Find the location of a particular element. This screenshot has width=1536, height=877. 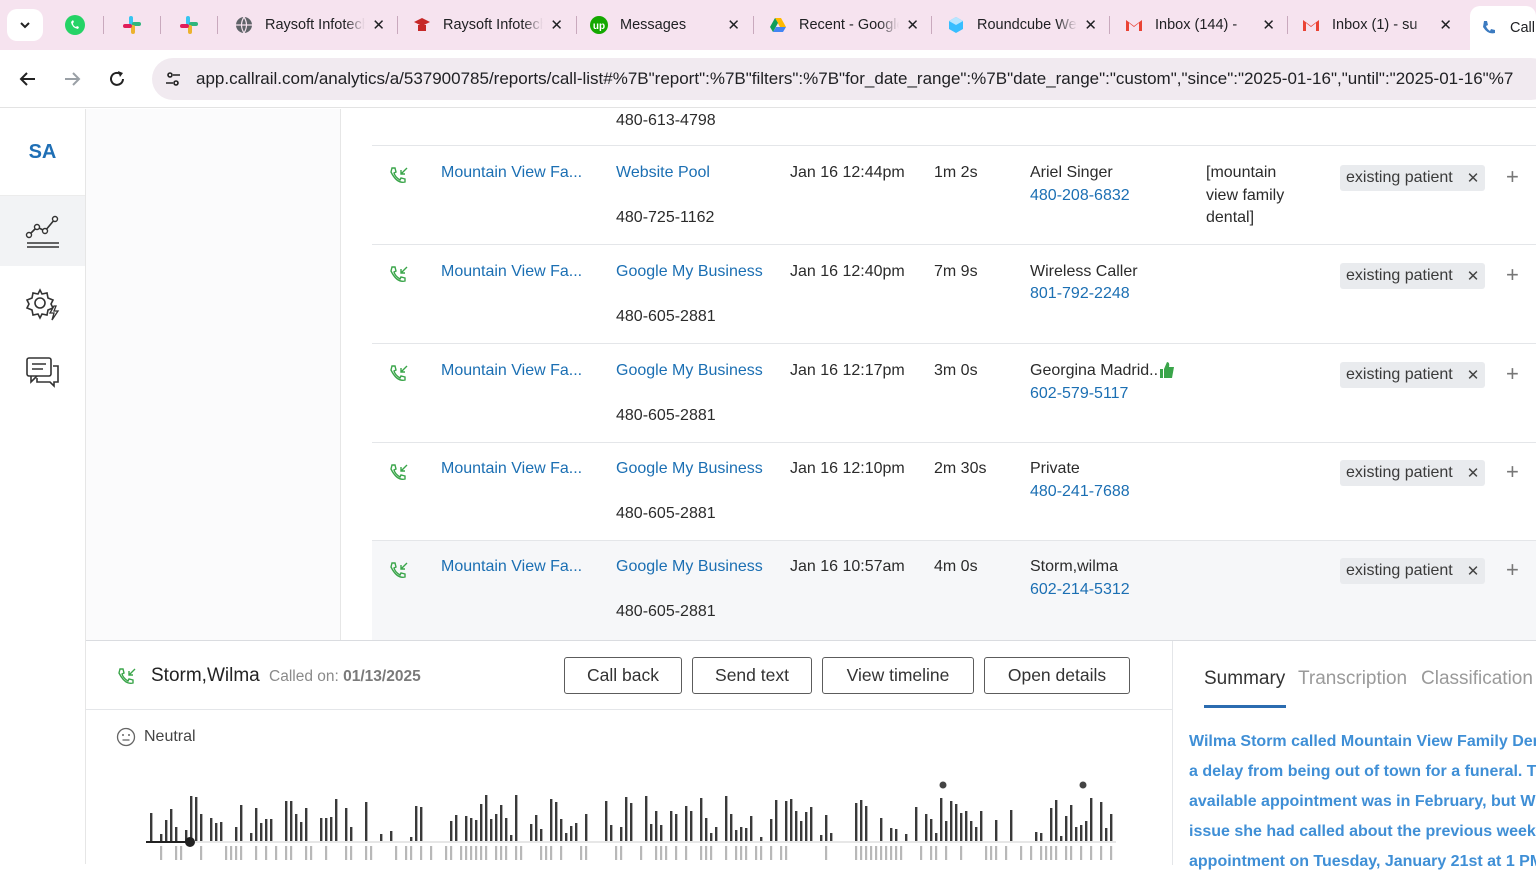

pinned-tab-whatsapp is located at coordinates (75, 25).